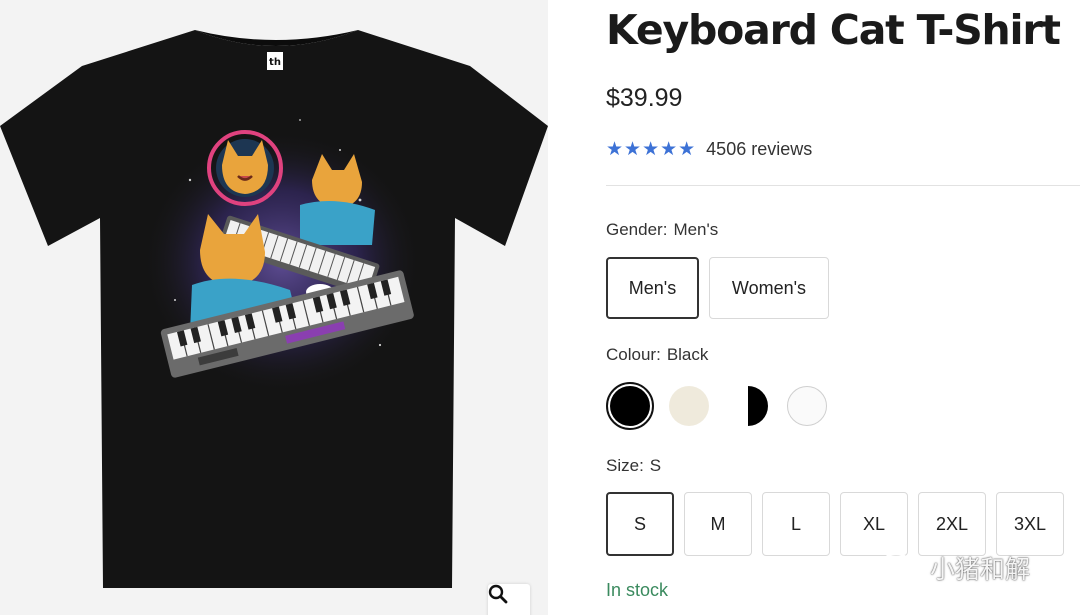 The width and height of the screenshot is (1080, 615). What do you see at coordinates (655, 465) in the screenshot?
I see `size-value: S` at bounding box center [655, 465].